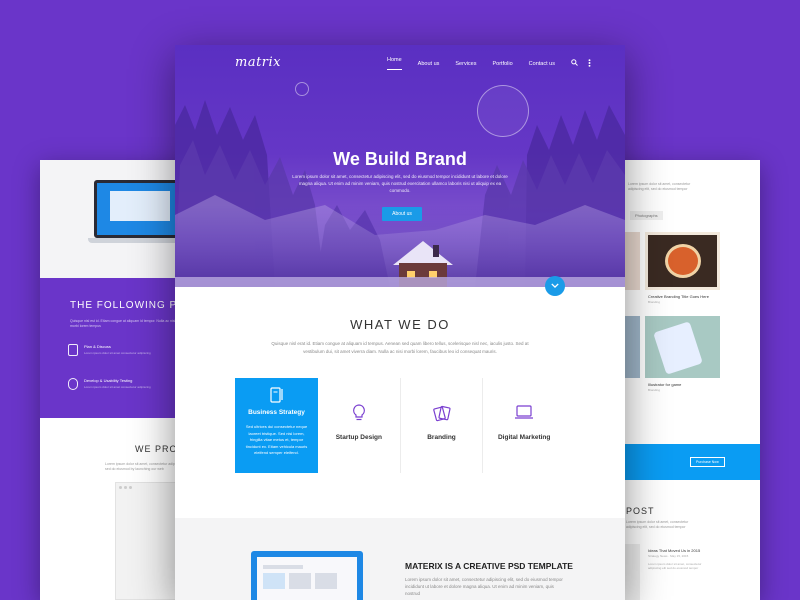 This screenshot has height=600, width=800. I want to click on post-meta: Strategy News · May 15, 2015, so click(668, 556).